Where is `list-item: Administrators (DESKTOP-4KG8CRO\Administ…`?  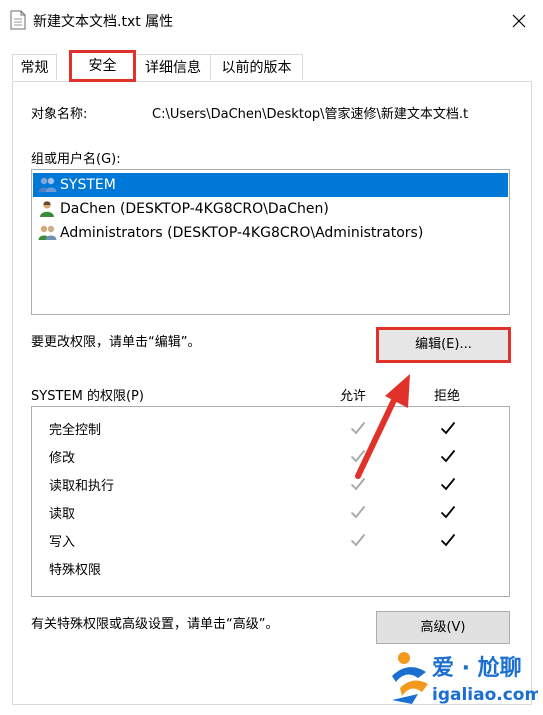 list-item: Administrators (DESKTOP-4KG8CRO\Administ… is located at coordinates (270, 233).